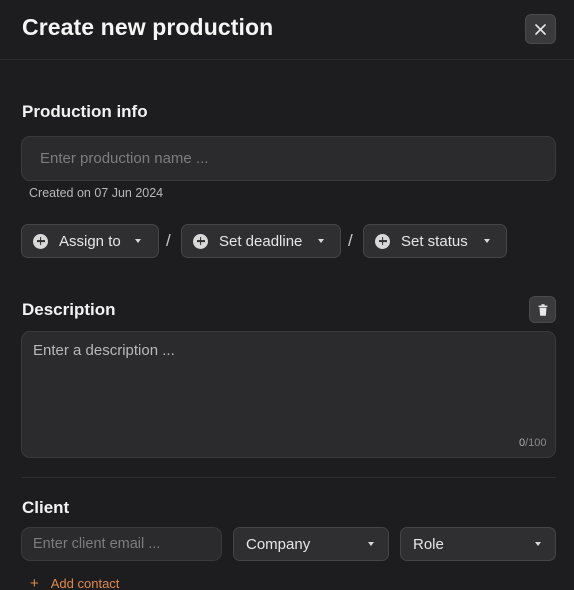 The image size is (574, 590). What do you see at coordinates (287, 30) in the screenshot?
I see `dialog-header: Create new production` at bounding box center [287, 30].